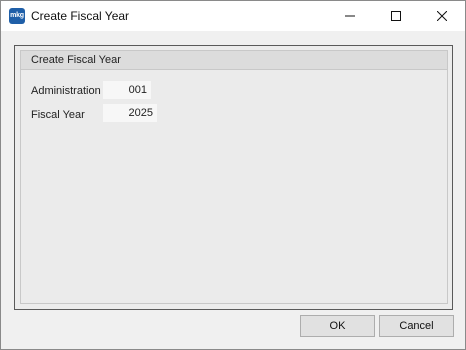  I want to click on minimize-icon, so click(350, 16).